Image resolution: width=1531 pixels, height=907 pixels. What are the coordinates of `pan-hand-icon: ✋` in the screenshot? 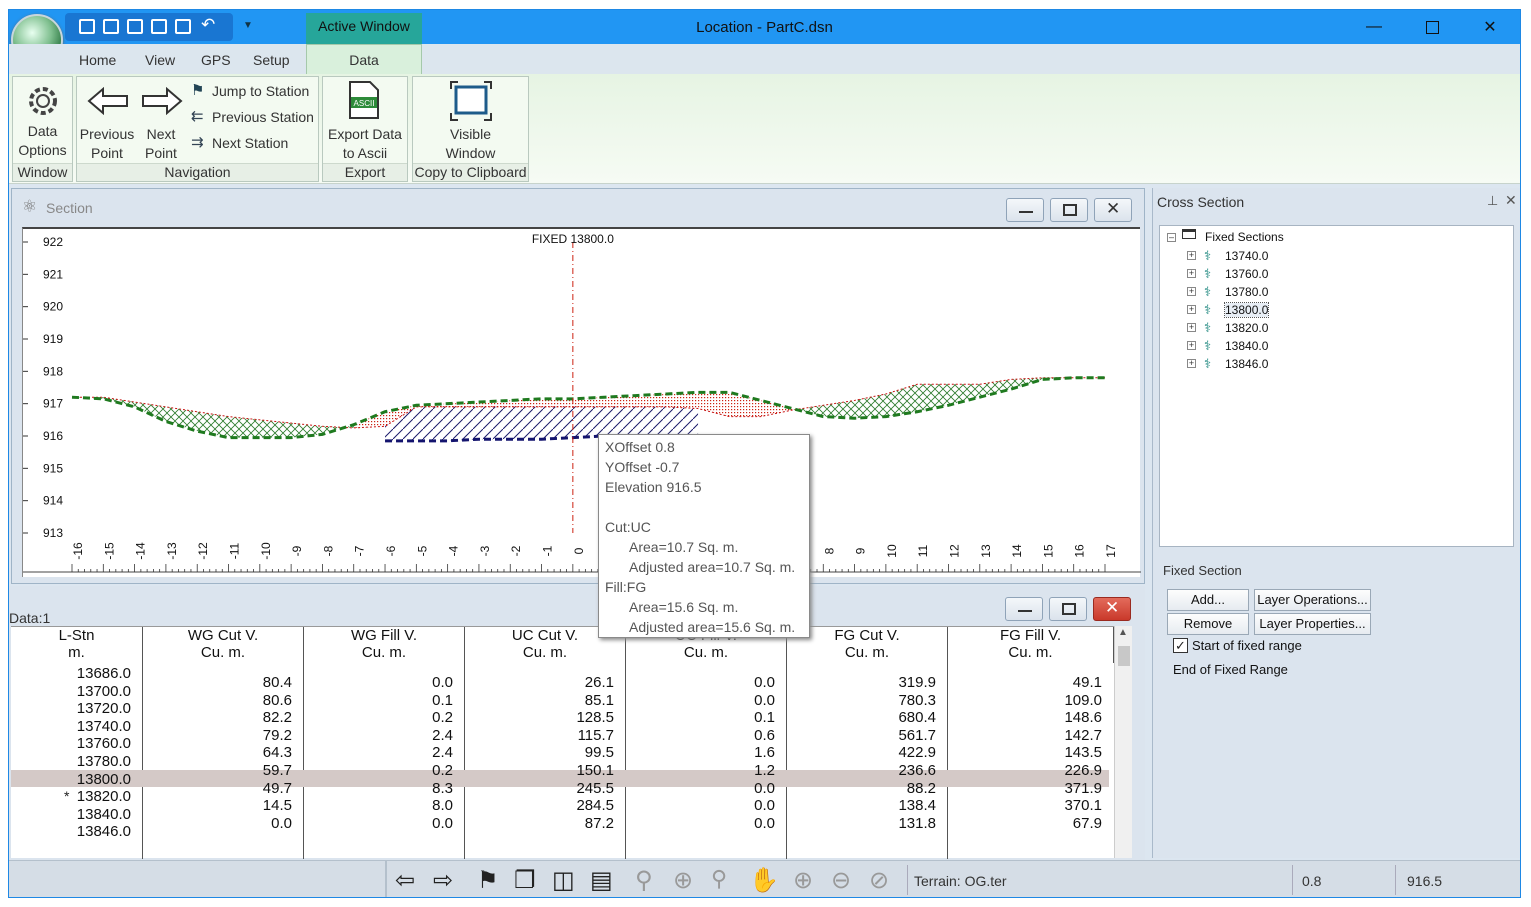 It's located at (764, 880).